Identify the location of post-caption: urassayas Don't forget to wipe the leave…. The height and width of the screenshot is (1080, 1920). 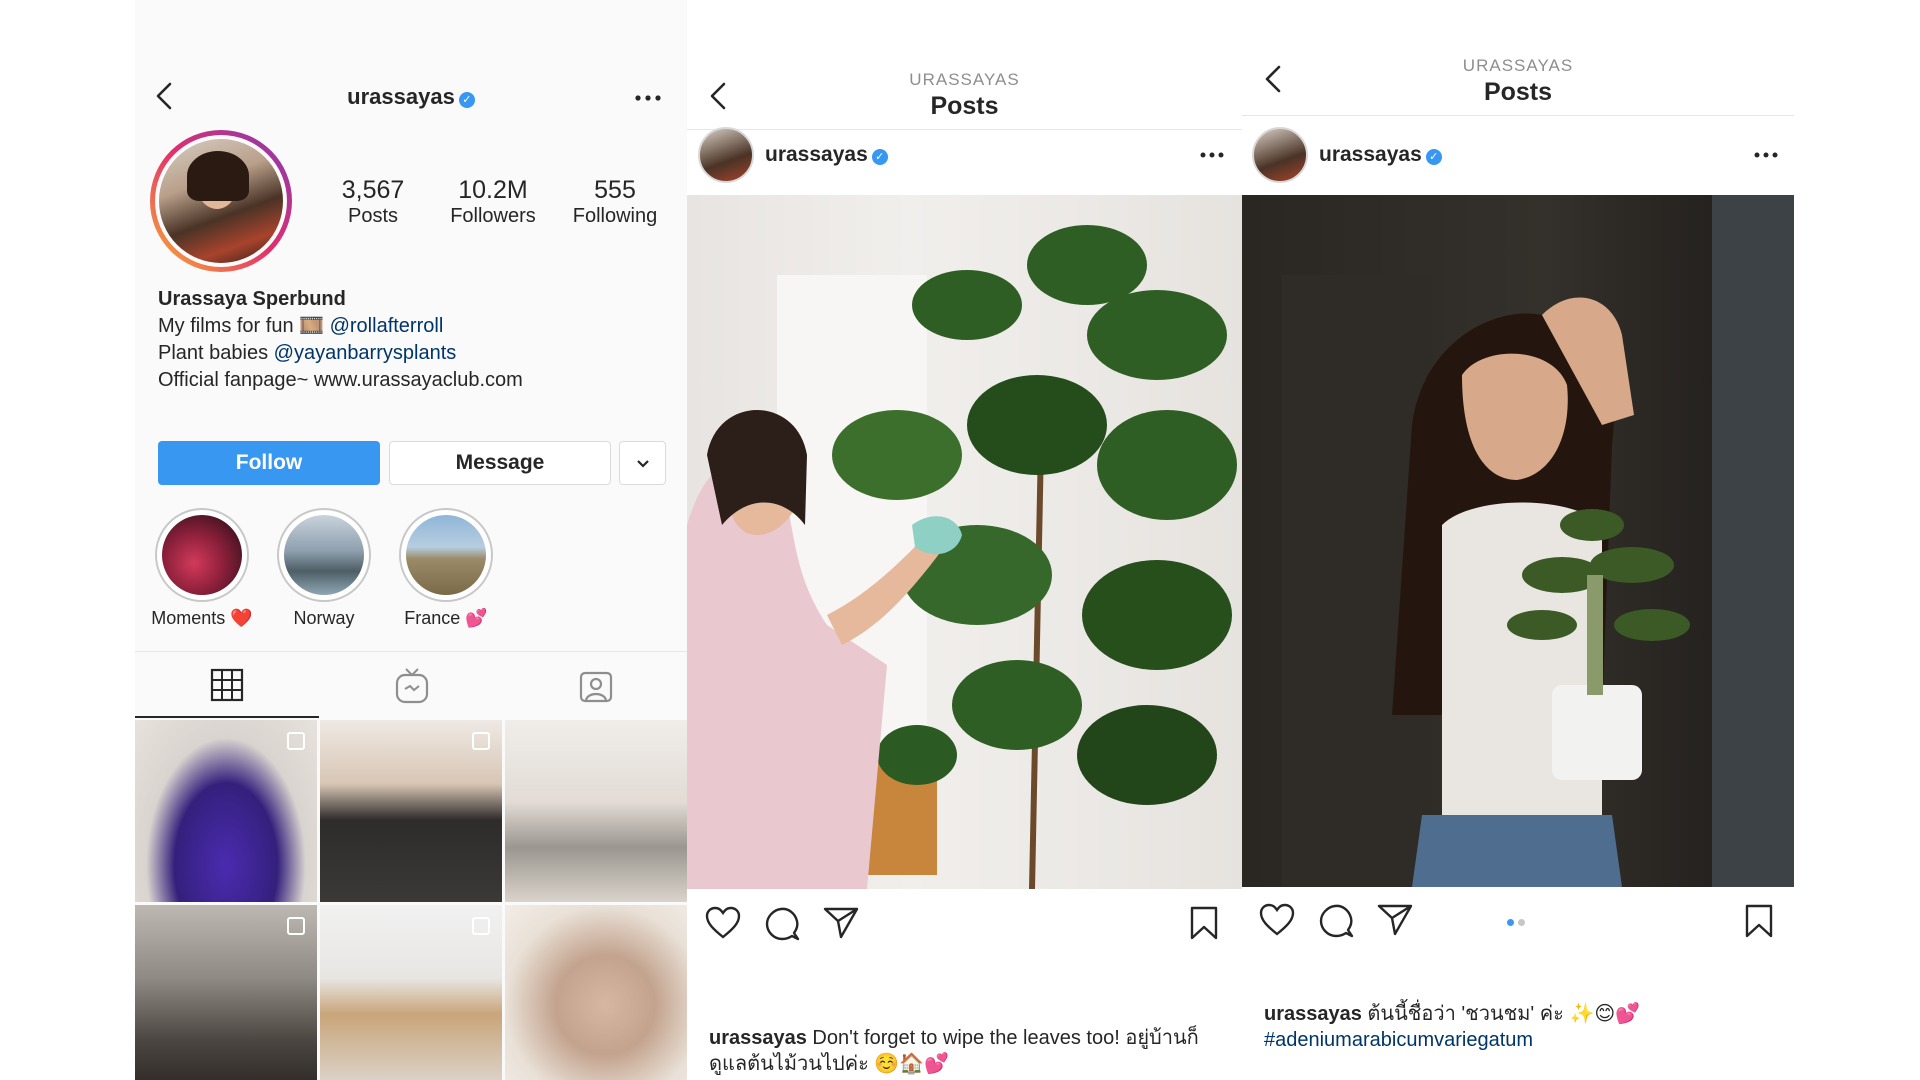
(964, 1051).